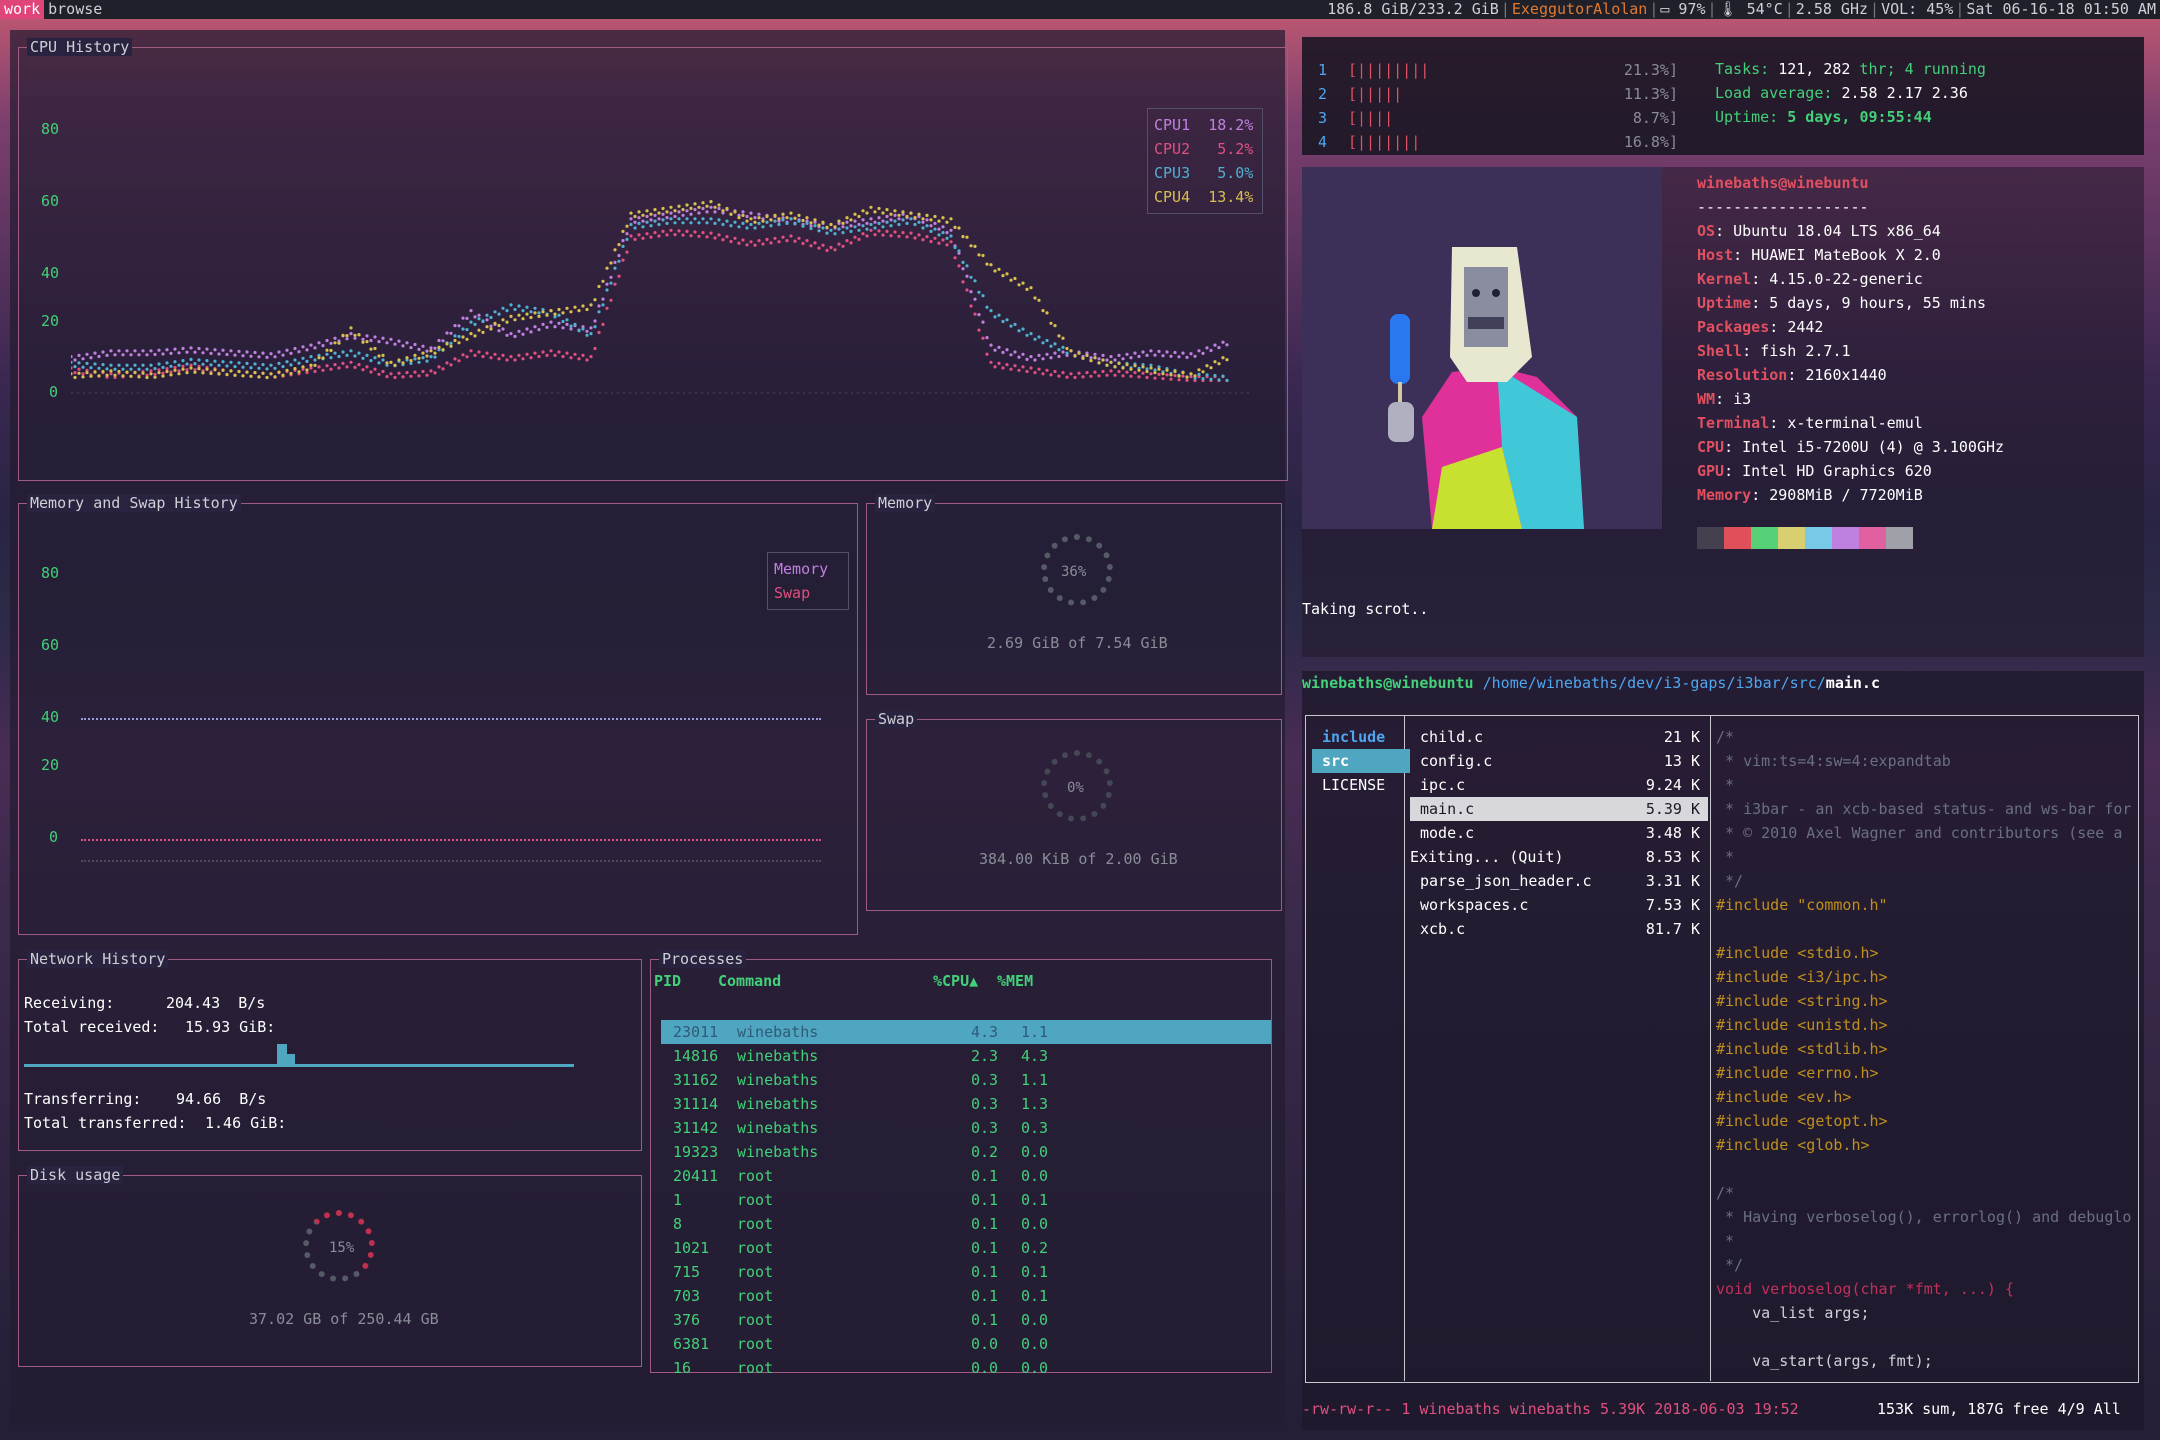 The width and height of the screenshot is (2160, 1440). Describe the element at coordinates (1715, 255) in the screenshot. I see `info-key: Host` at that location.